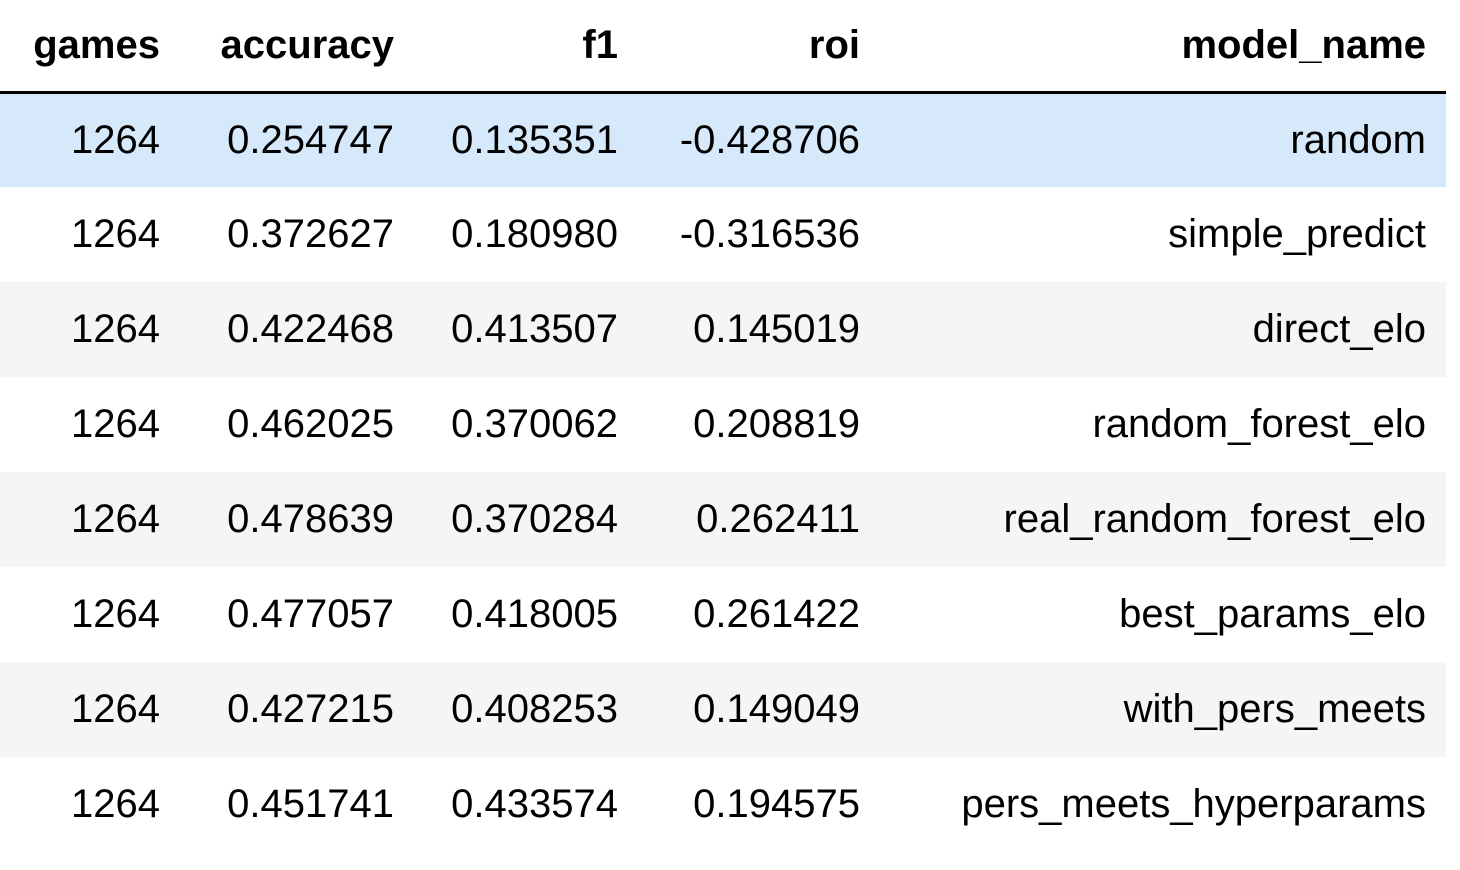 The image size is (1460, 870). What do you see at coordinates (1163, 424) in the screenshot?
I see `cell-model-name: random_forest_elo` at bounding box center [1163, 424].